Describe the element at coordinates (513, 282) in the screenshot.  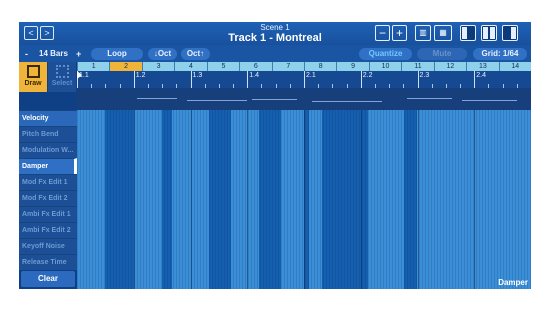
I see `lane-label: Damper` at that location.